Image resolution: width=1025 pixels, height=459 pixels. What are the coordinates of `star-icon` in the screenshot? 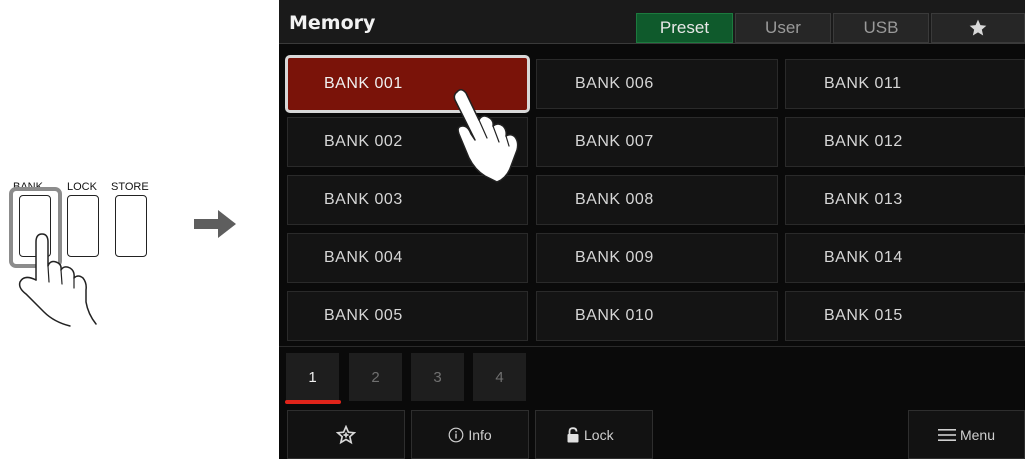 It's located at (978, 27).